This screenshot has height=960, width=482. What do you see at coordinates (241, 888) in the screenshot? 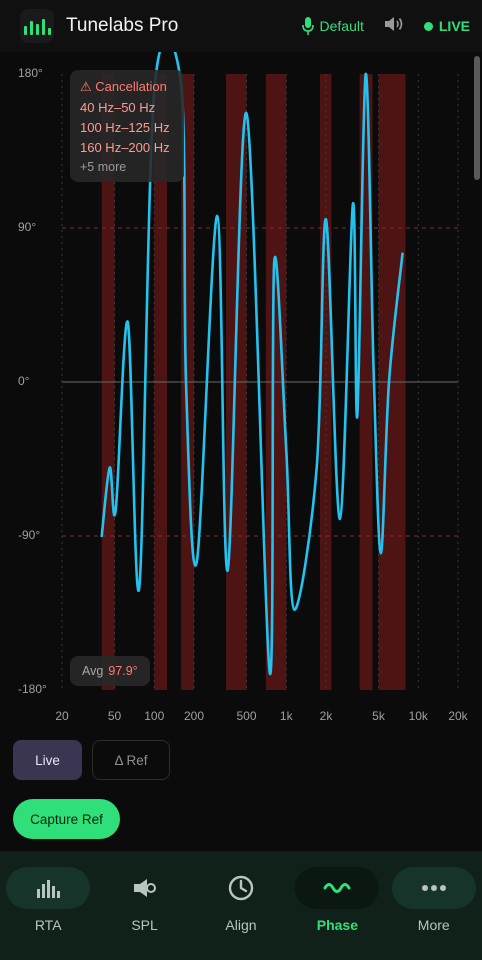
I see `clock-icon` at bounding box center [241, 888].